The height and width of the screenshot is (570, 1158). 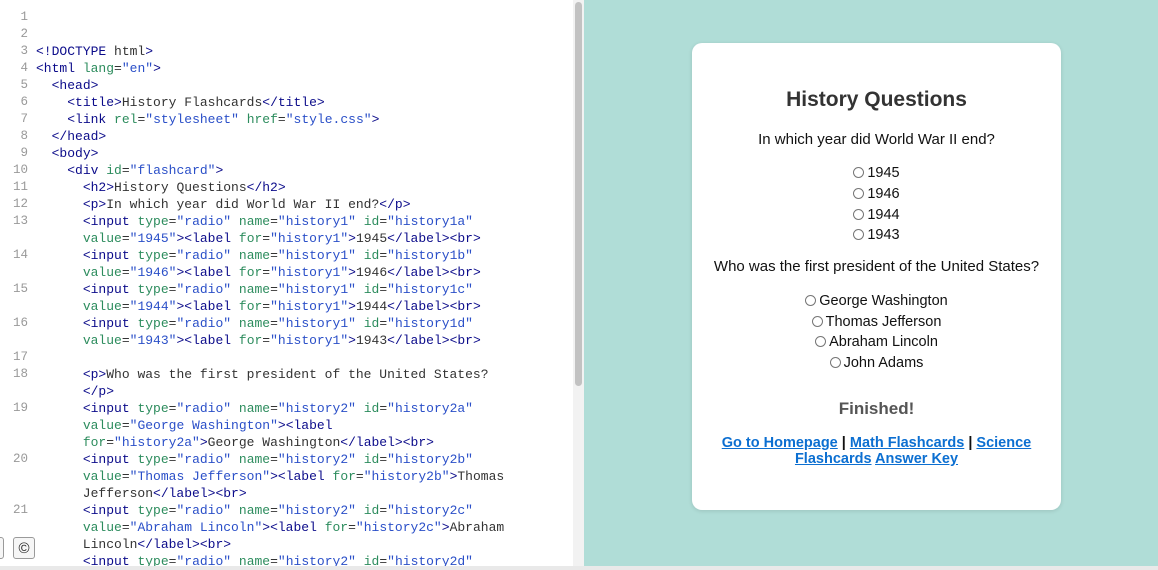 What do you see at coordinates (883, 363) in the screenshot?
I see `option-label: John Adams` at bounding box center [883, 363].